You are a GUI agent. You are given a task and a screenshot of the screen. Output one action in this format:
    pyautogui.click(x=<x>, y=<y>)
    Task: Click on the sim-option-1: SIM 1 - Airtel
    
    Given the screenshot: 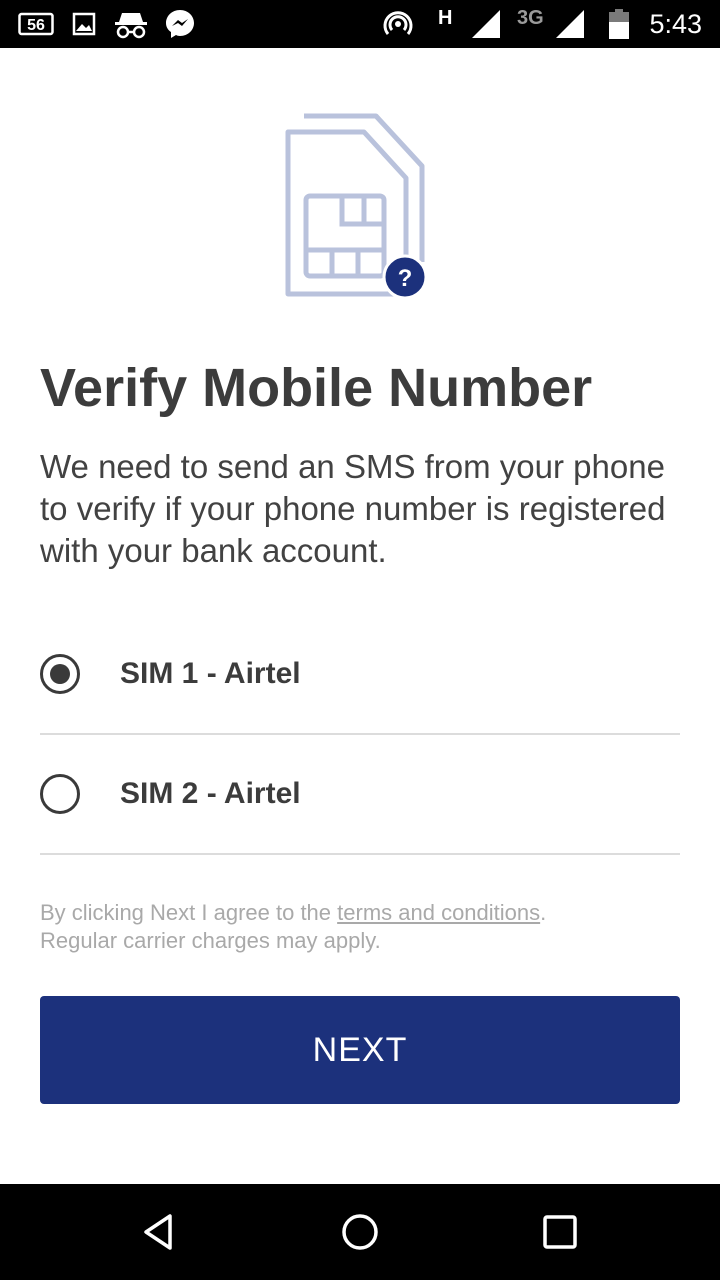 What is the action you would take?
    pyautogui.click(x=360, y=674)
    